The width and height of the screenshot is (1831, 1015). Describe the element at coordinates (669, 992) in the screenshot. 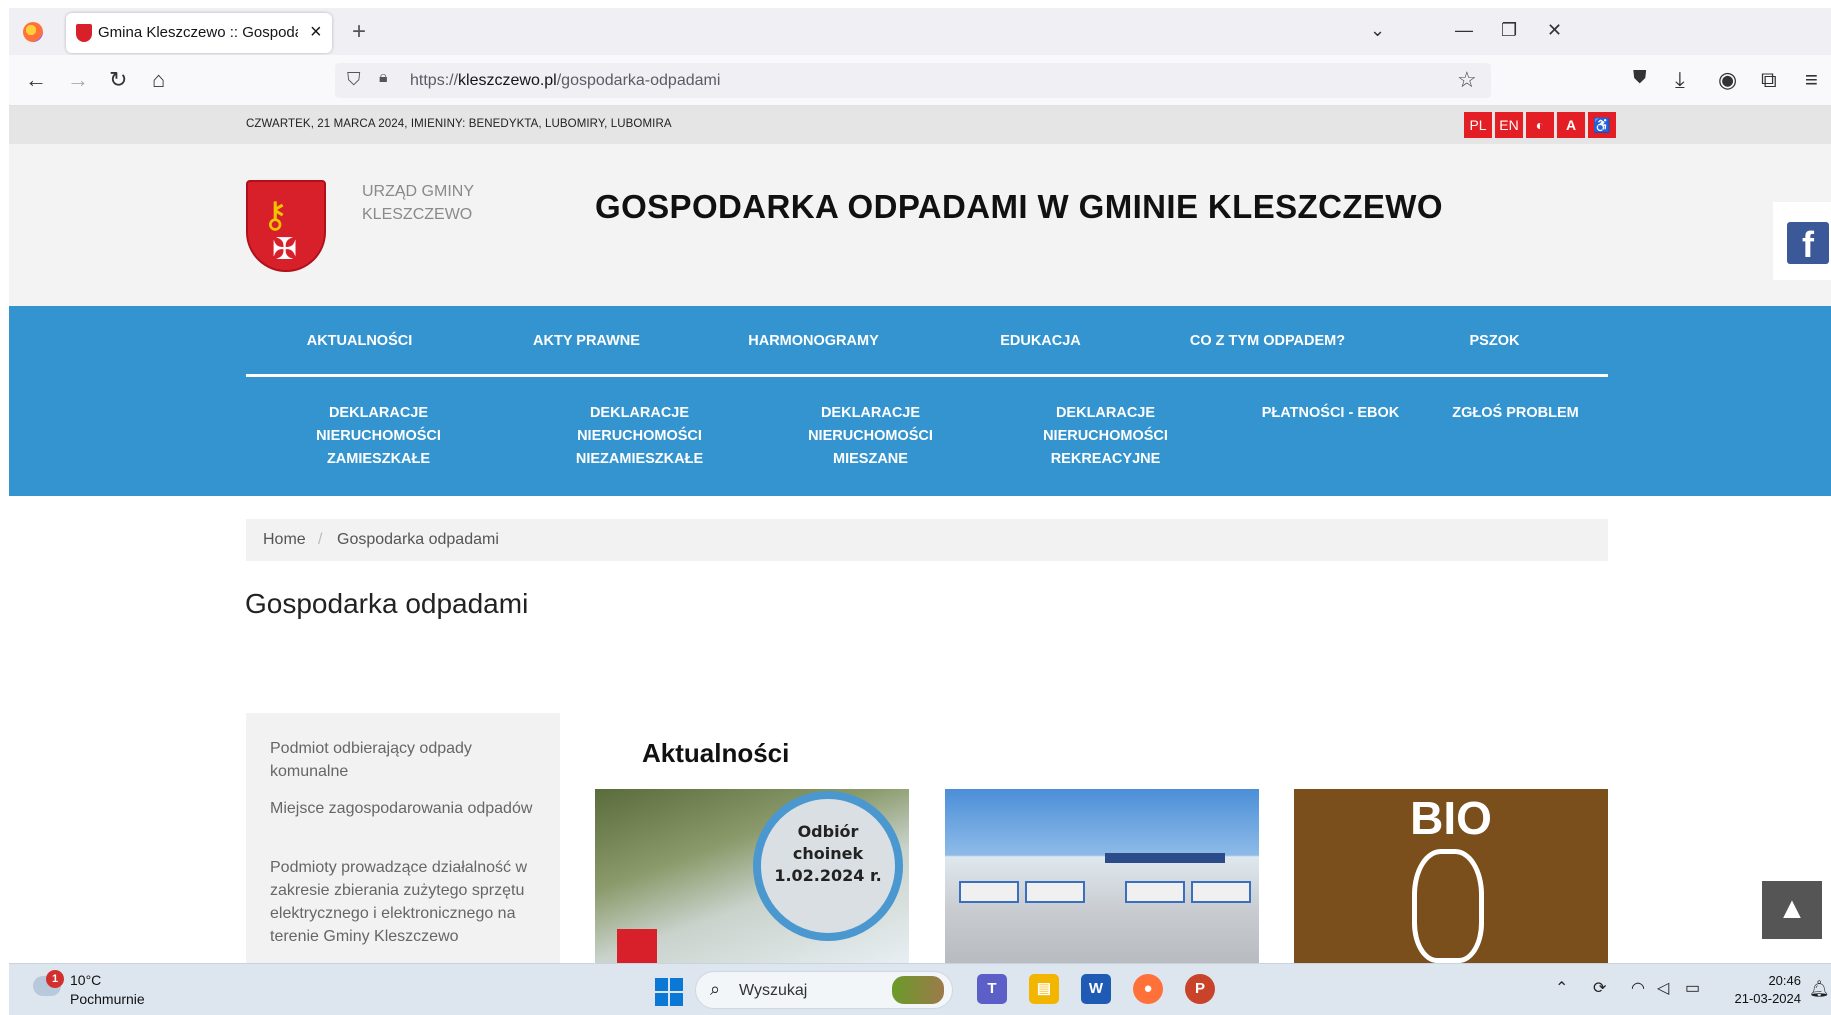

I see `windows-start-icon` at that location.